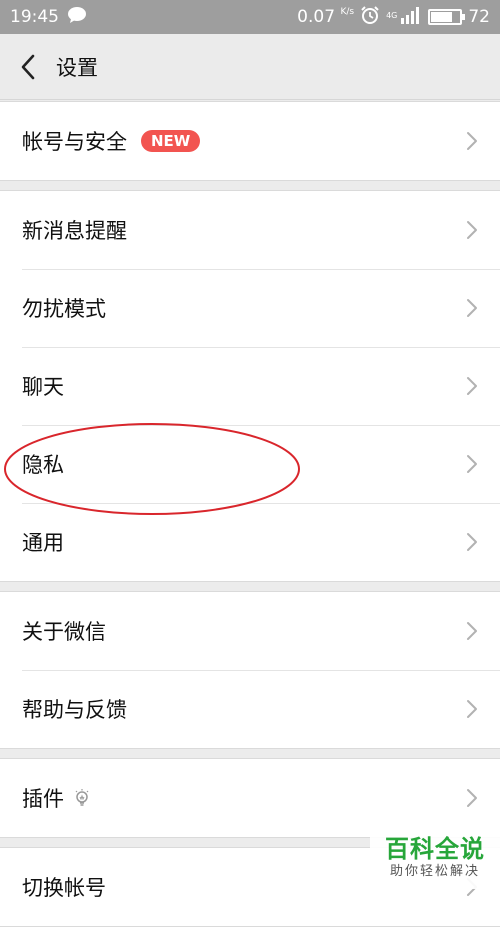 Image resolution: width=500 pixels, height=927 pixels. Describe the element at coordinates (43, 387) in the screenshot. I see `settings-item-label: 聊天` at that location.